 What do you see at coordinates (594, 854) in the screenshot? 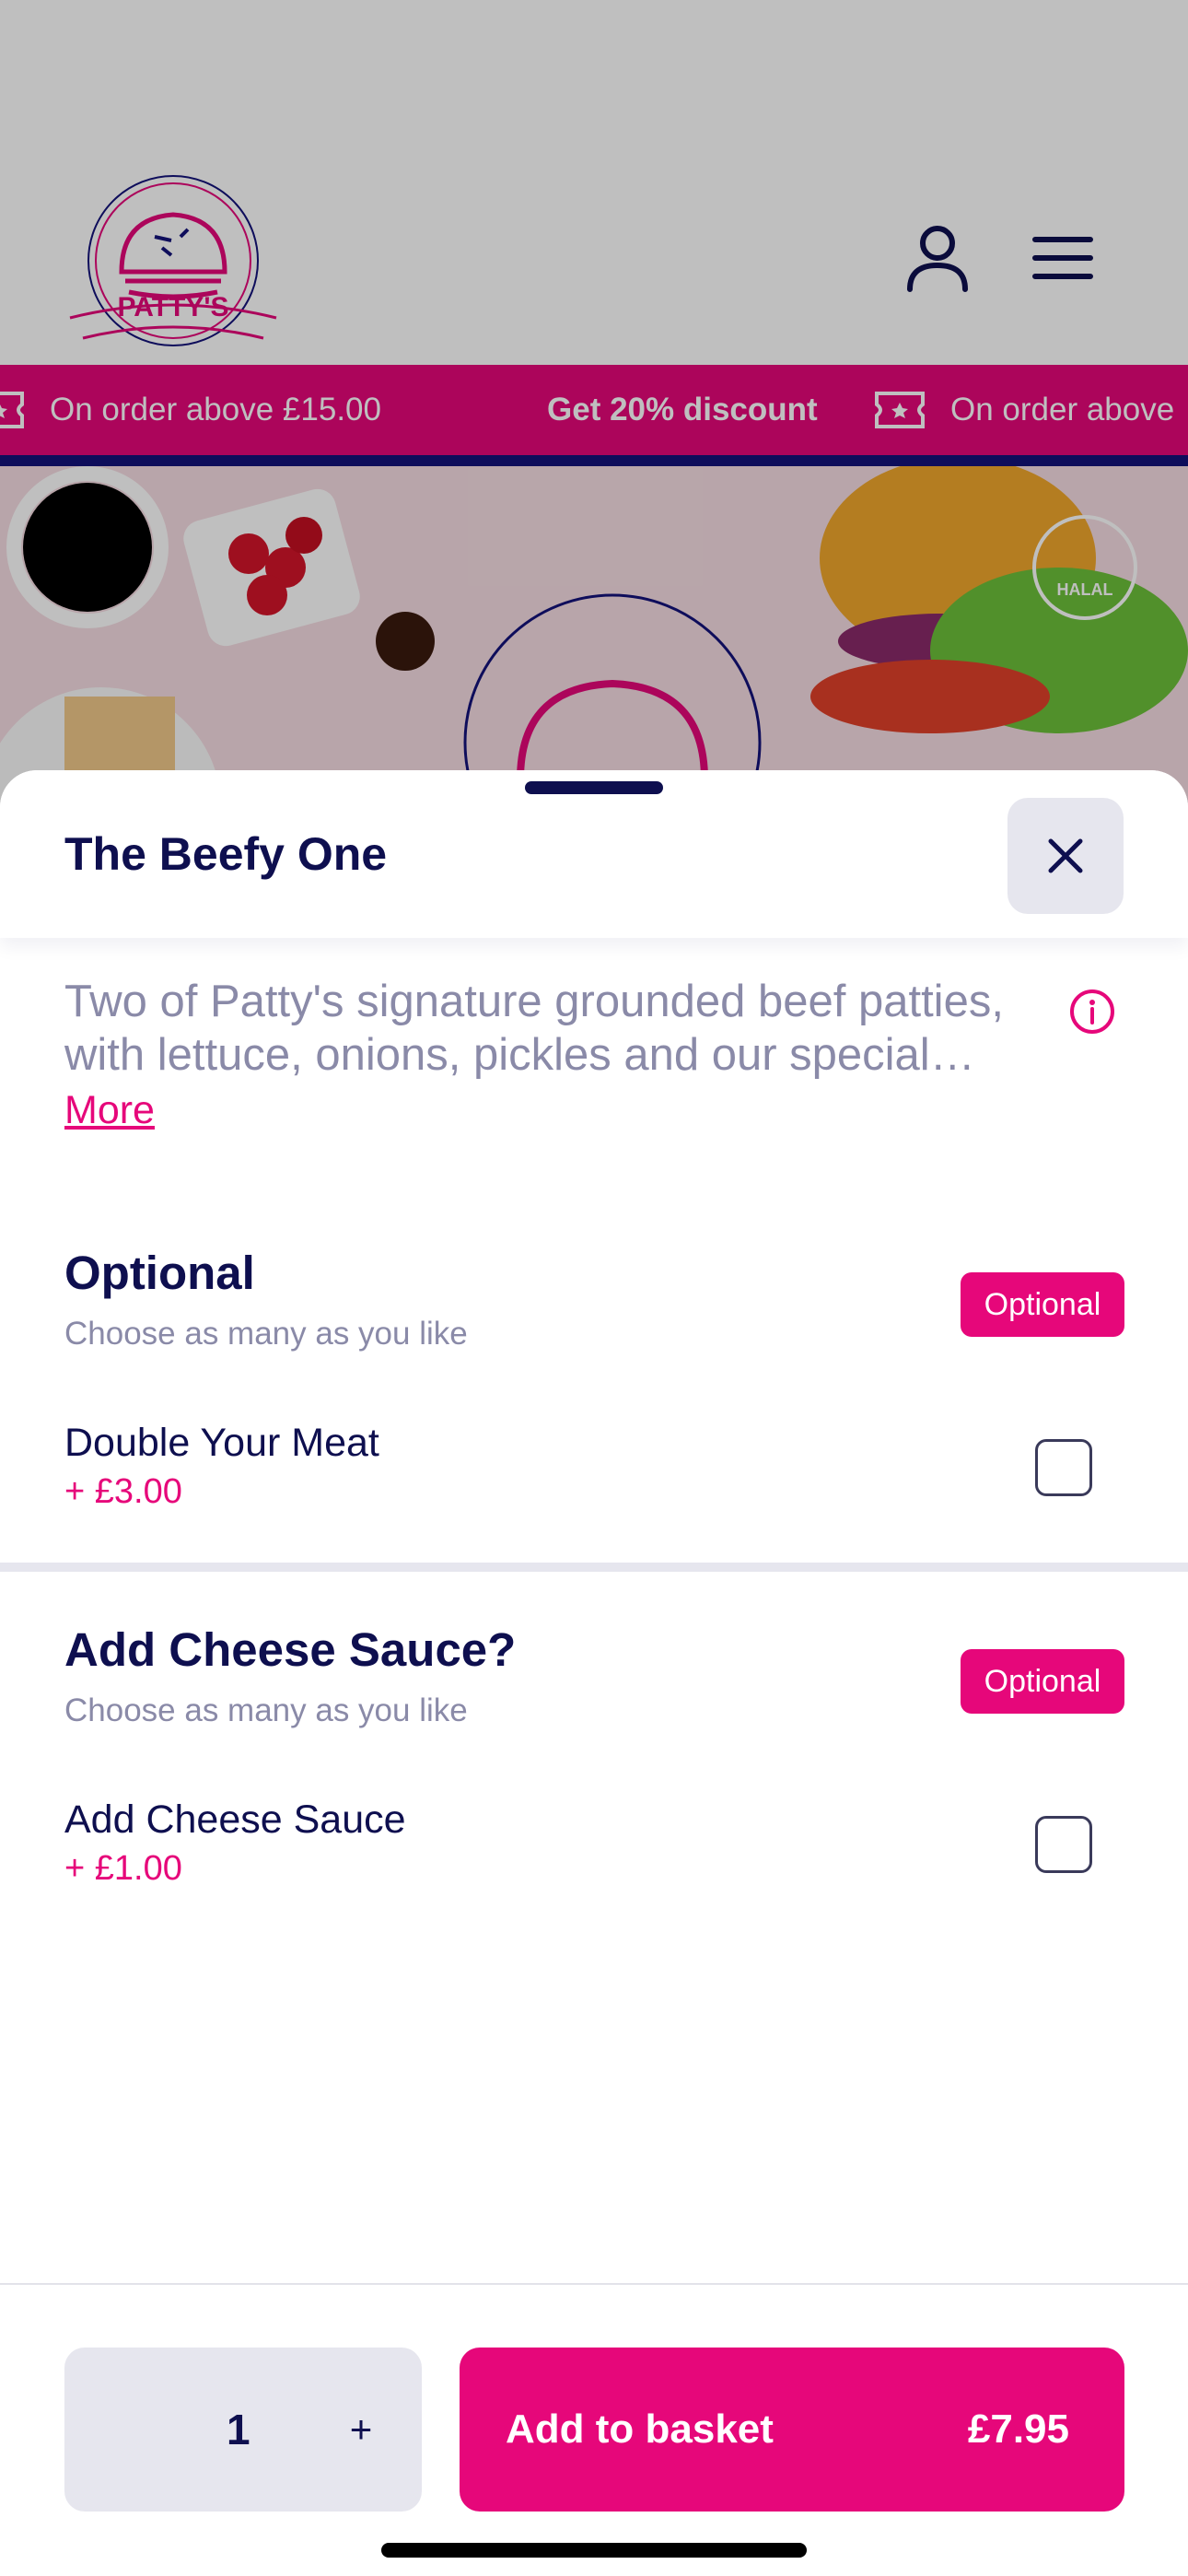
I see `sheet-header: The Beefy One` at bounding box center [594, 854].